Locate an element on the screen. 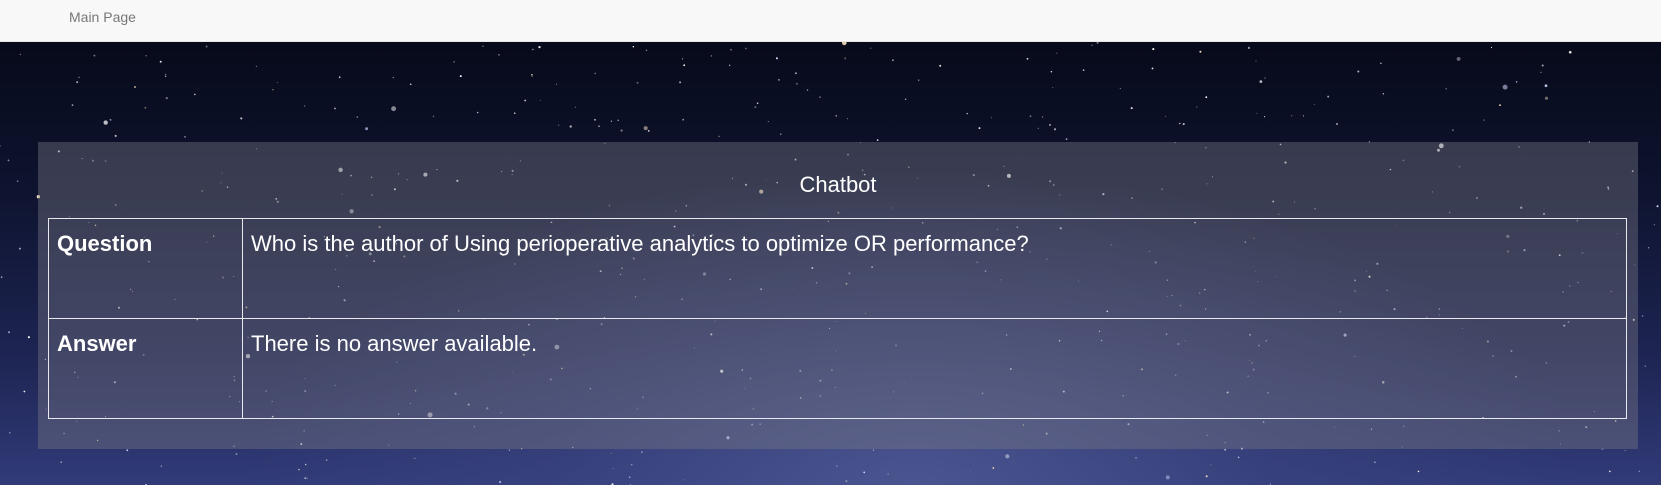 This screenshot has height=485, width=1661. answer-label: Answer is located at coordinates (145, 368).